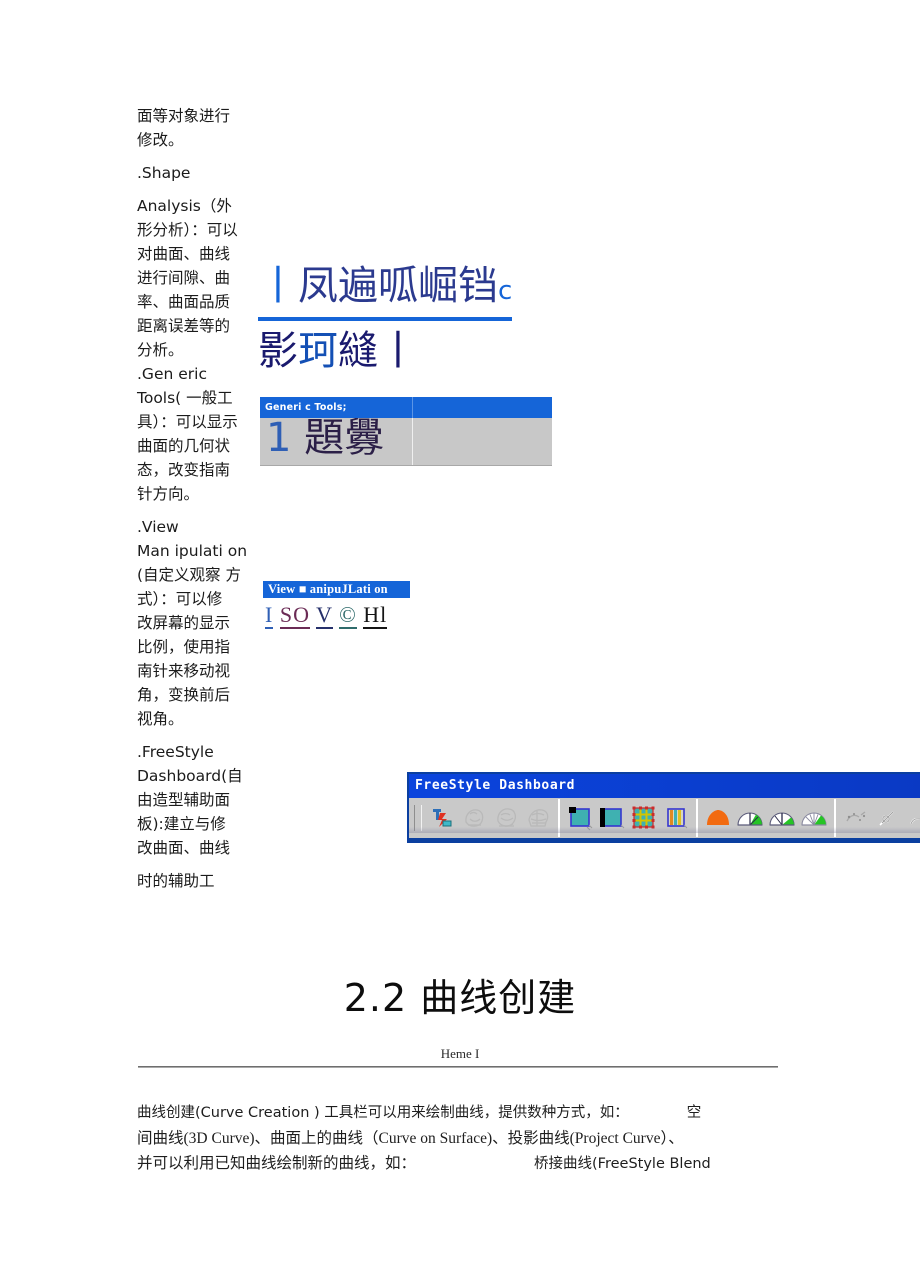  What do you see at coordinates (348, 615) in the screenshot?
I see `view-glyph-copyright: ©` at bounding box center [348, 615].